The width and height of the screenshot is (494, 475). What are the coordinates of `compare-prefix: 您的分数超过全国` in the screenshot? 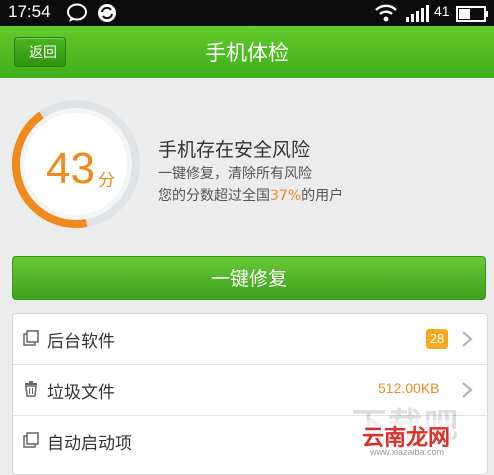 It's located at (214, 196).